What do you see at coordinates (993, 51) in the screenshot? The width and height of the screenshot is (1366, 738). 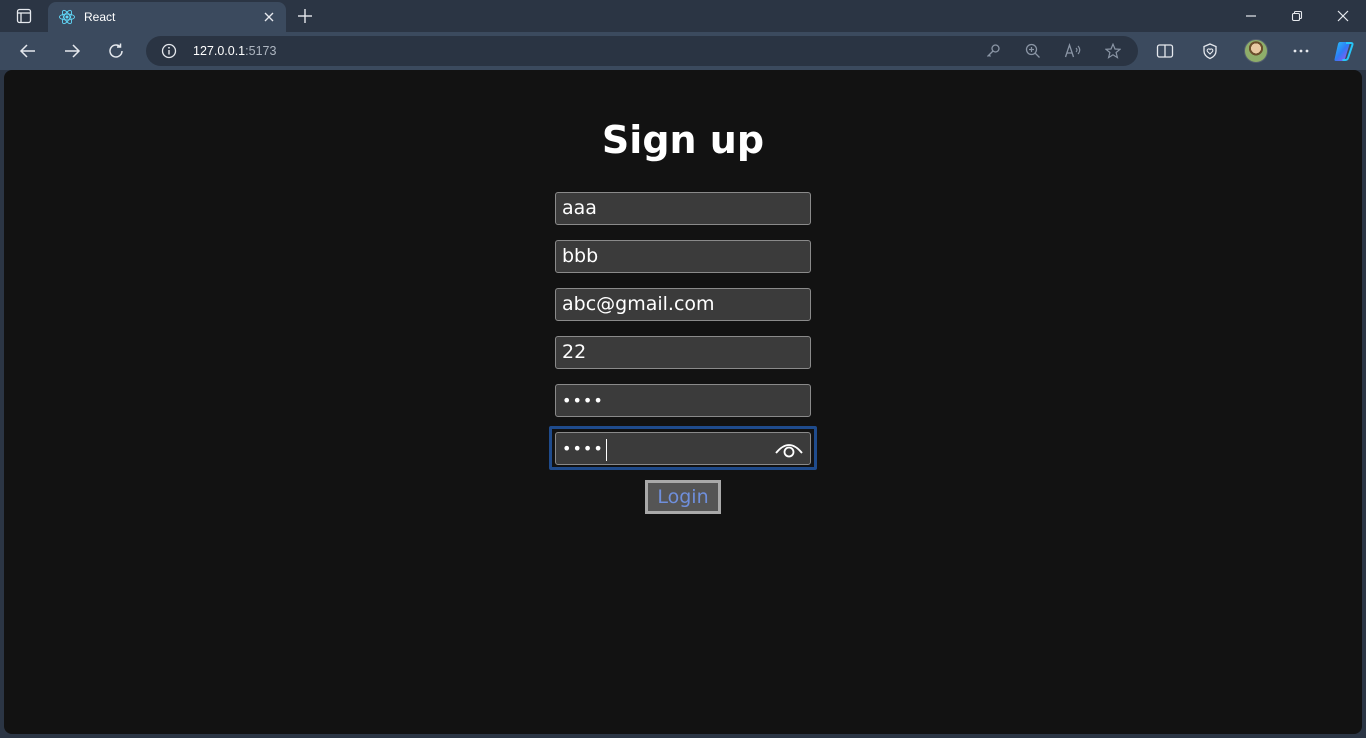 I see `password-key-icon` at bounding box center [993, 51].